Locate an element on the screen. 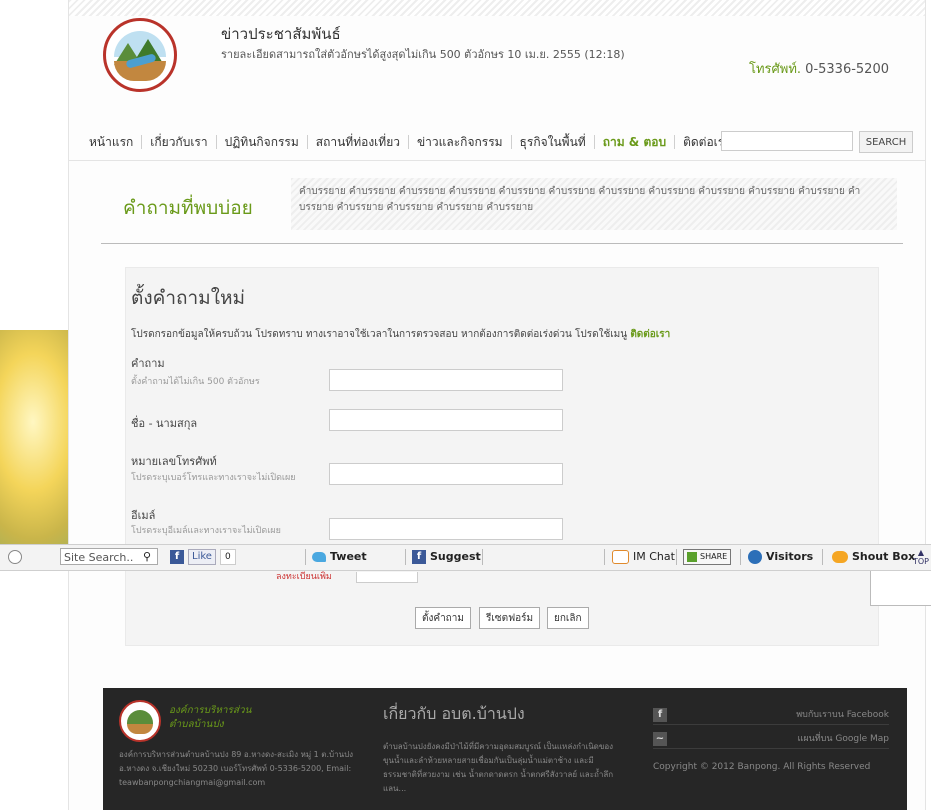 The image size is (931, 810). nav-divider is located at coordinates (497, 160).